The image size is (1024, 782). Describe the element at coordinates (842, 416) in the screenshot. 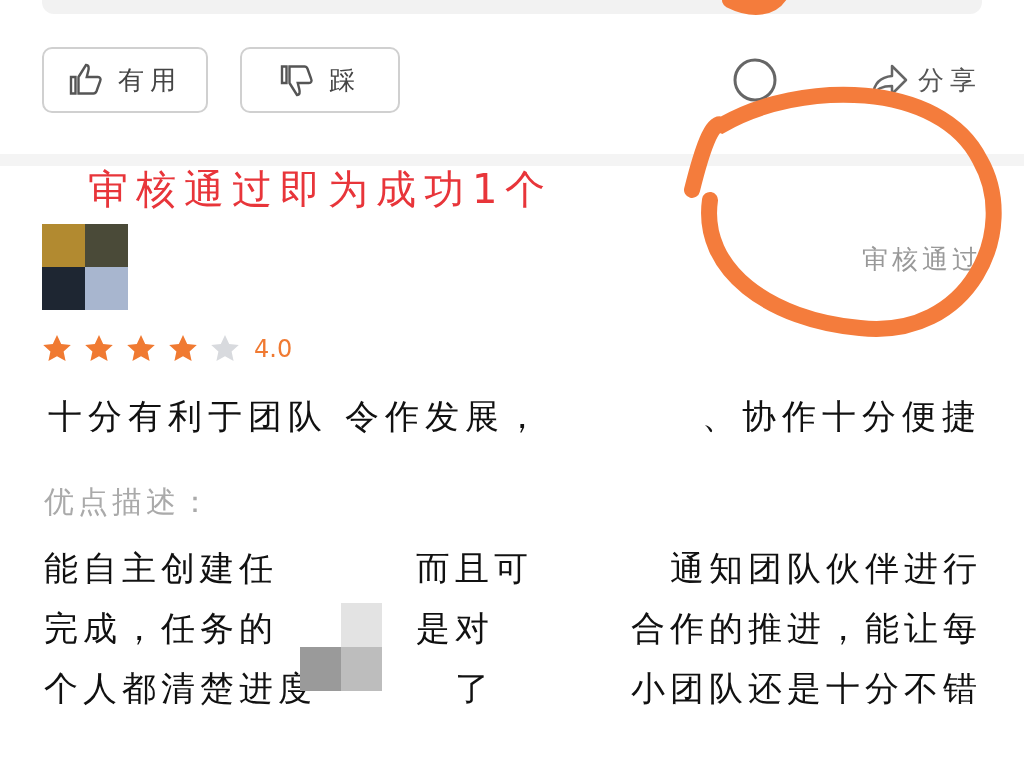

I see `review-summary-text: 、协作十分便捷` at that location.